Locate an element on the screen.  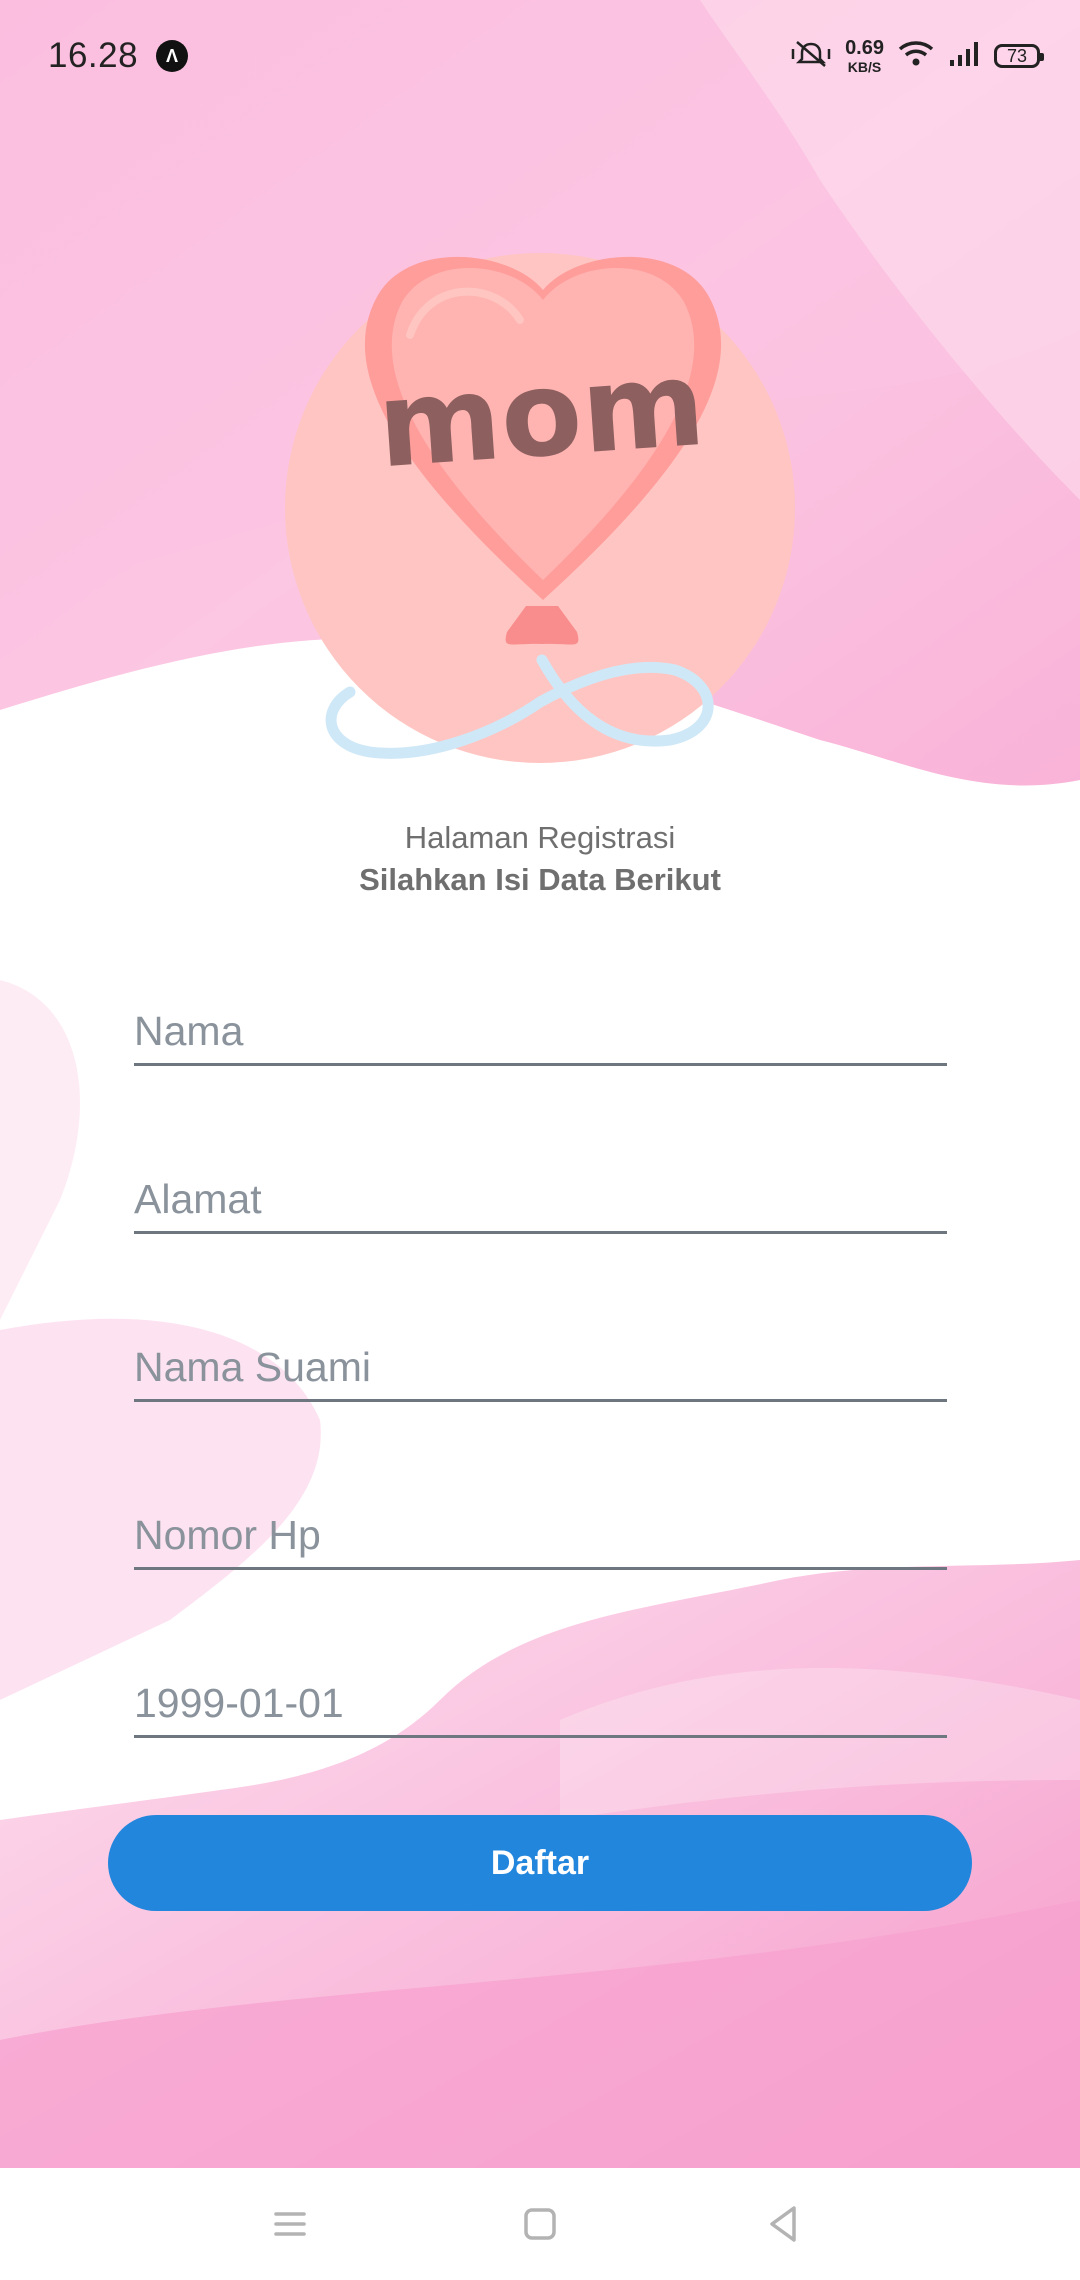
wifi-icon is located at coordinates (916, 56).